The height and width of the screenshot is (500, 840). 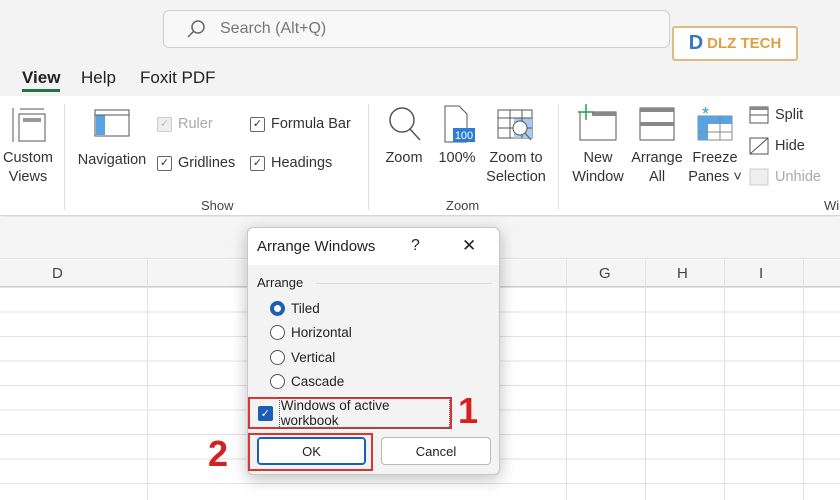 I want to click on ruler-checkbox: ✓ Ruler, so click(x=185, y=124).